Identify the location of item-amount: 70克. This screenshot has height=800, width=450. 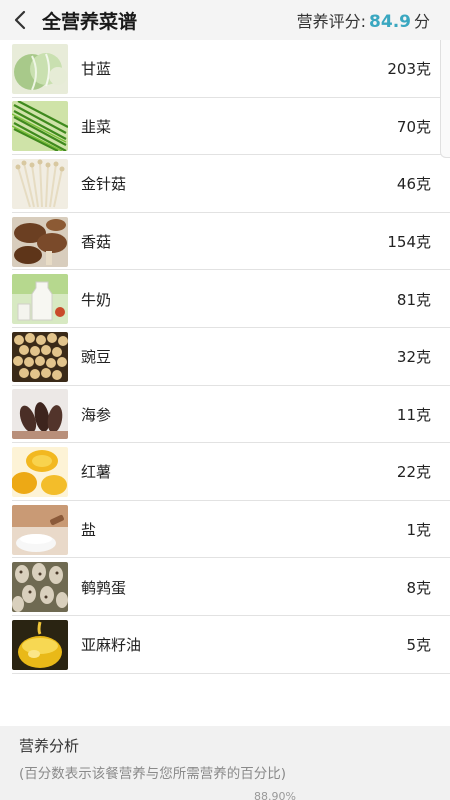
(413, 126).